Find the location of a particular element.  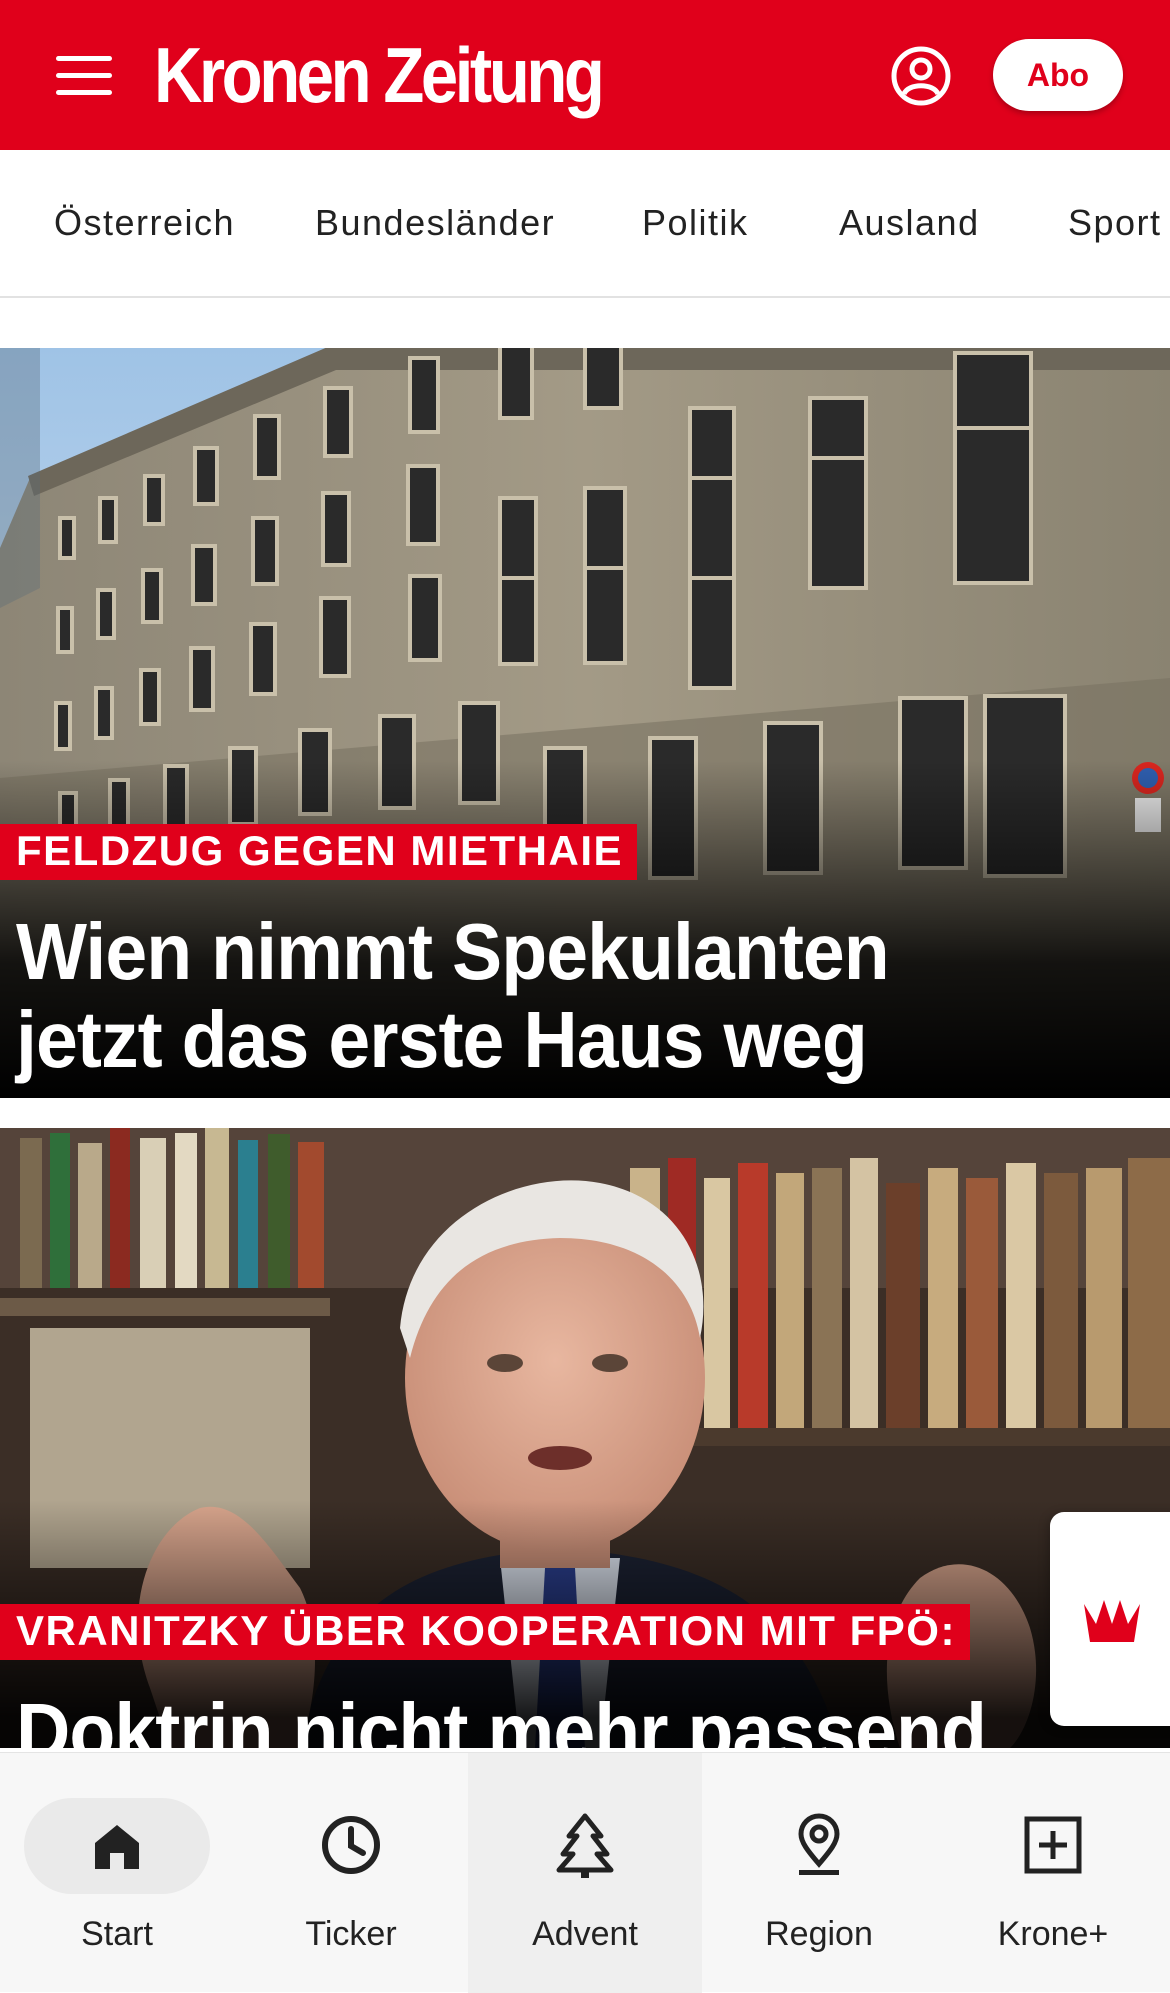

nav-label: Krone+ is located at coordinates (1053, 1934).